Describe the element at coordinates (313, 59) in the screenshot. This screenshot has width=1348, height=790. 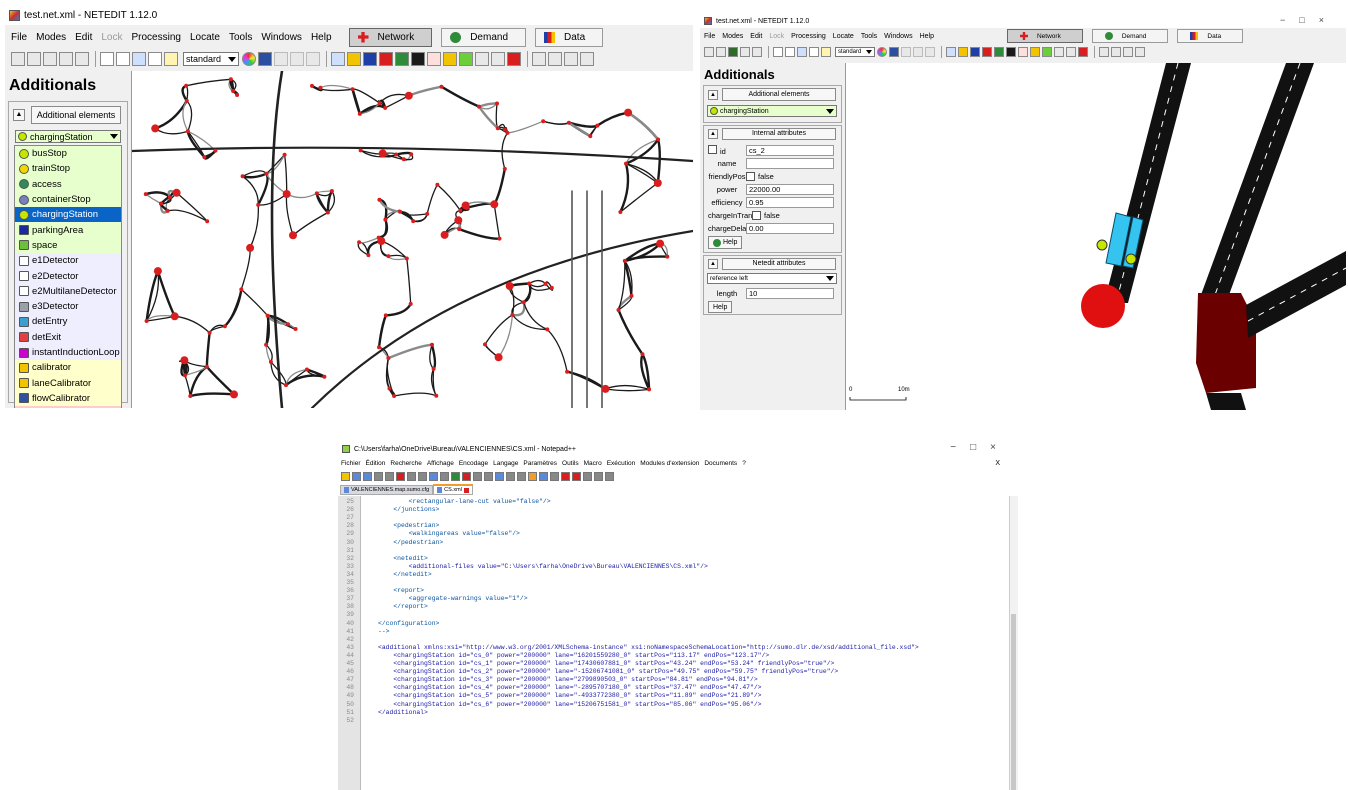
I see `copy-icon` at that location.